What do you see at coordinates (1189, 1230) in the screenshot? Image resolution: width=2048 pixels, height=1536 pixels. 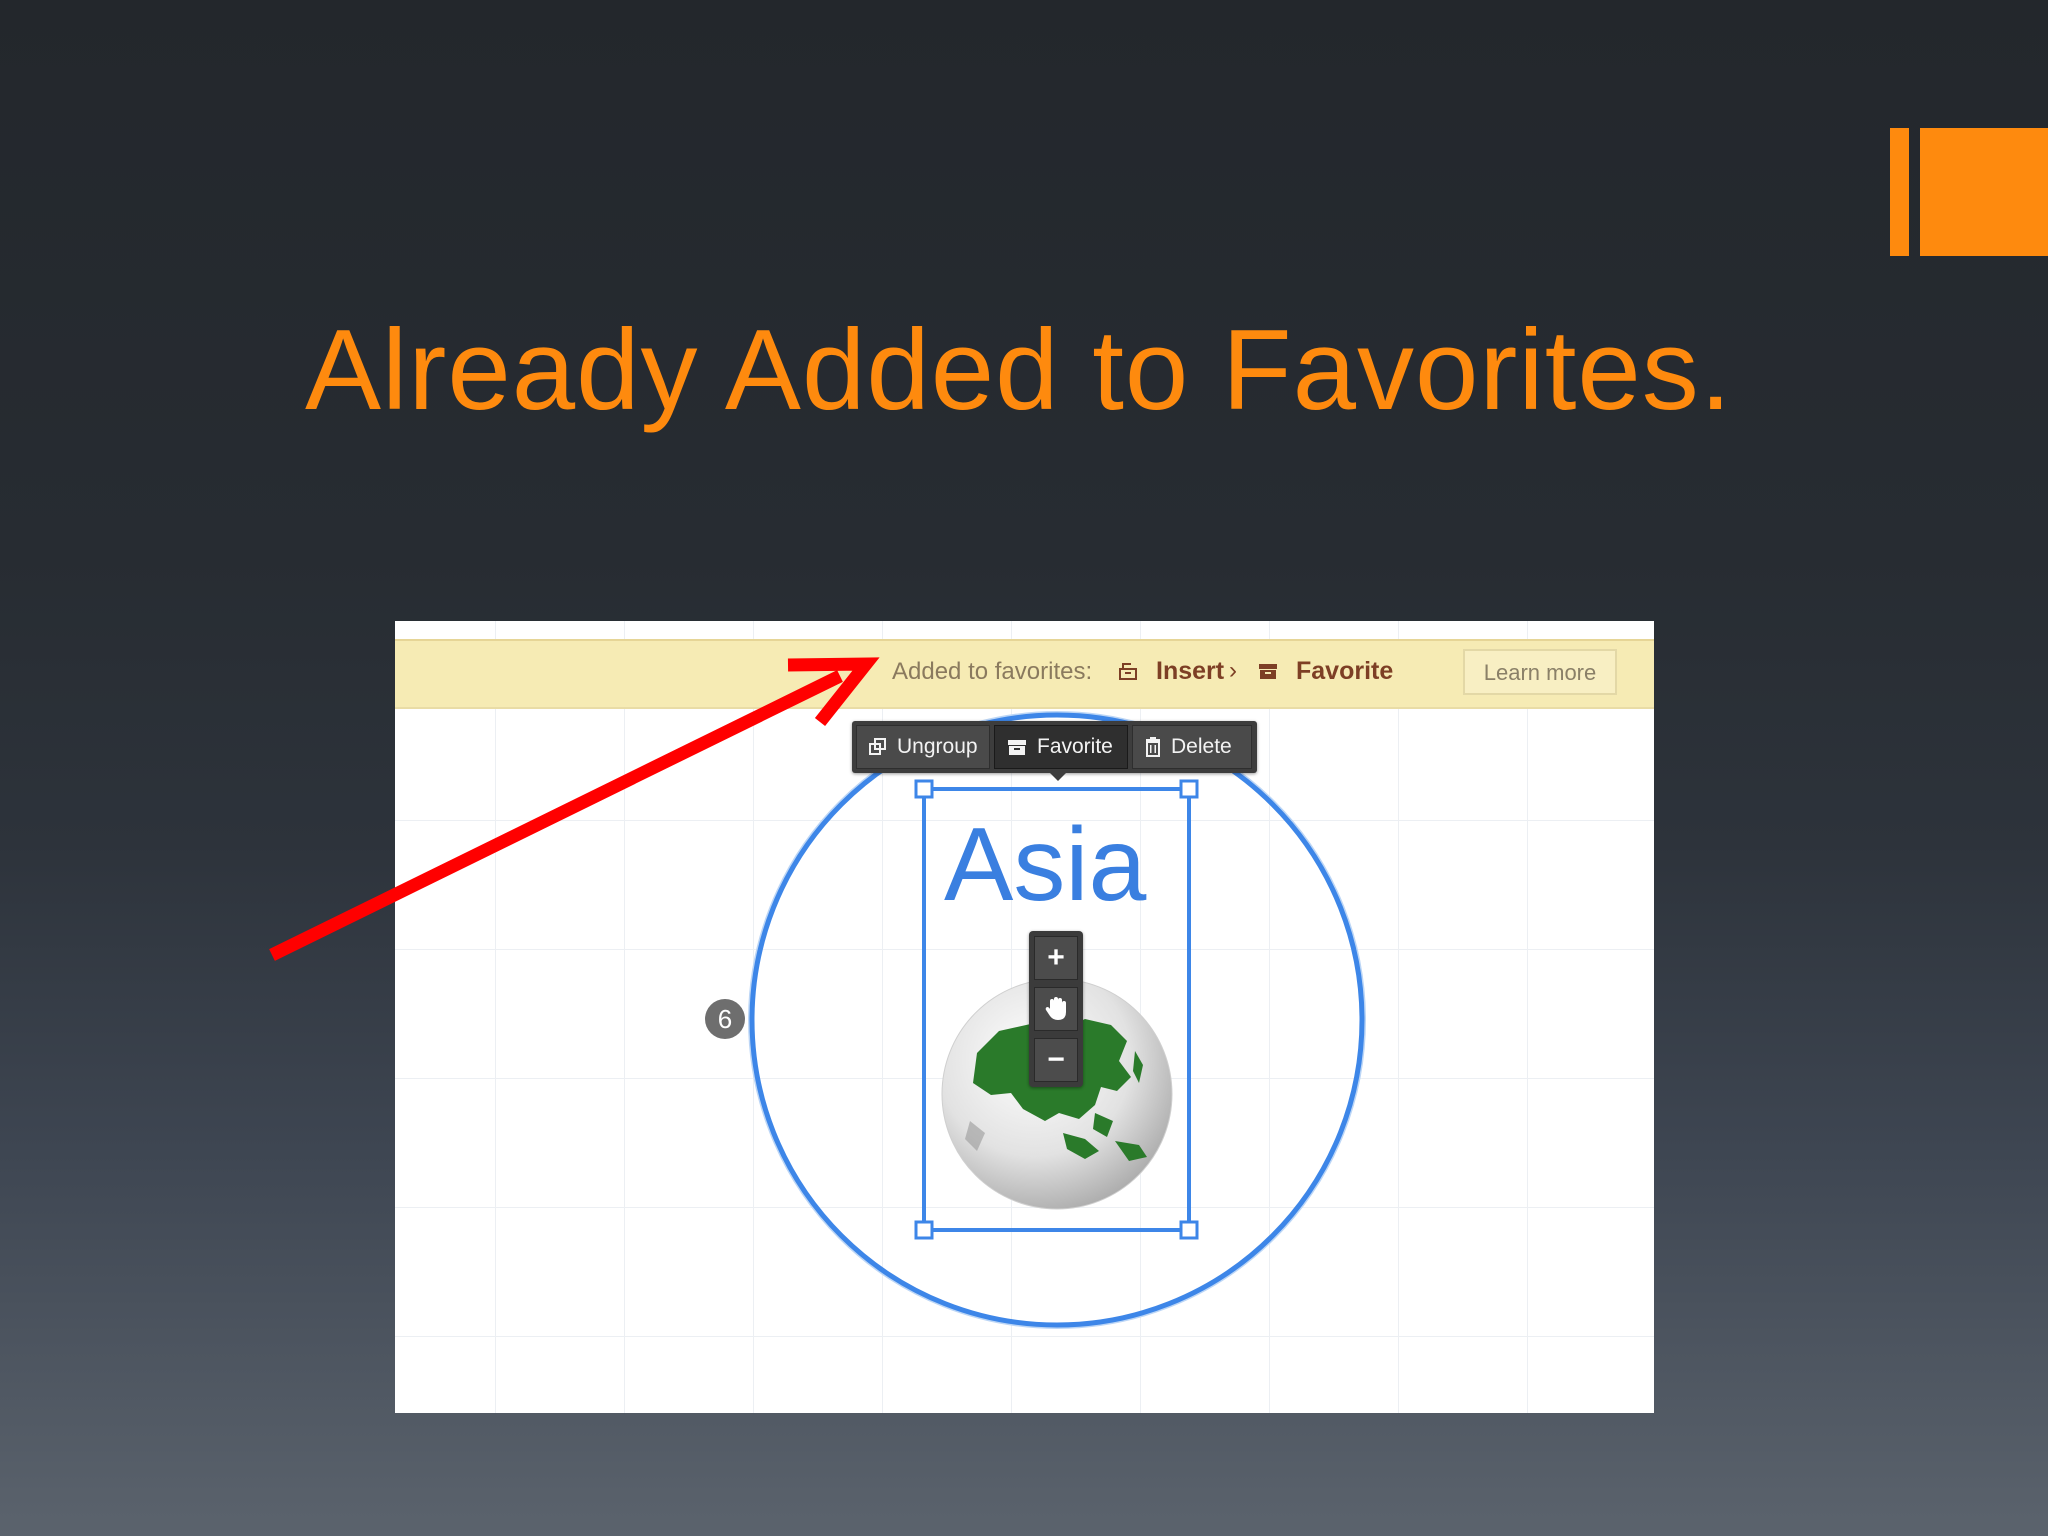 I see `resize-handle-bottom-right` at bounding box center [1189, 1230].